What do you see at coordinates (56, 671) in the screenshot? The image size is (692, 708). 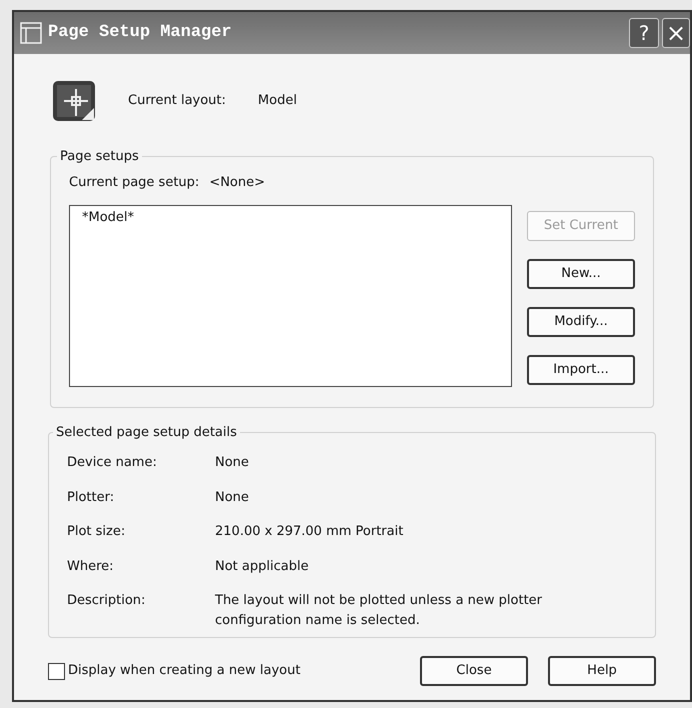 I see `checkbox` at bounding box center [56, 671].